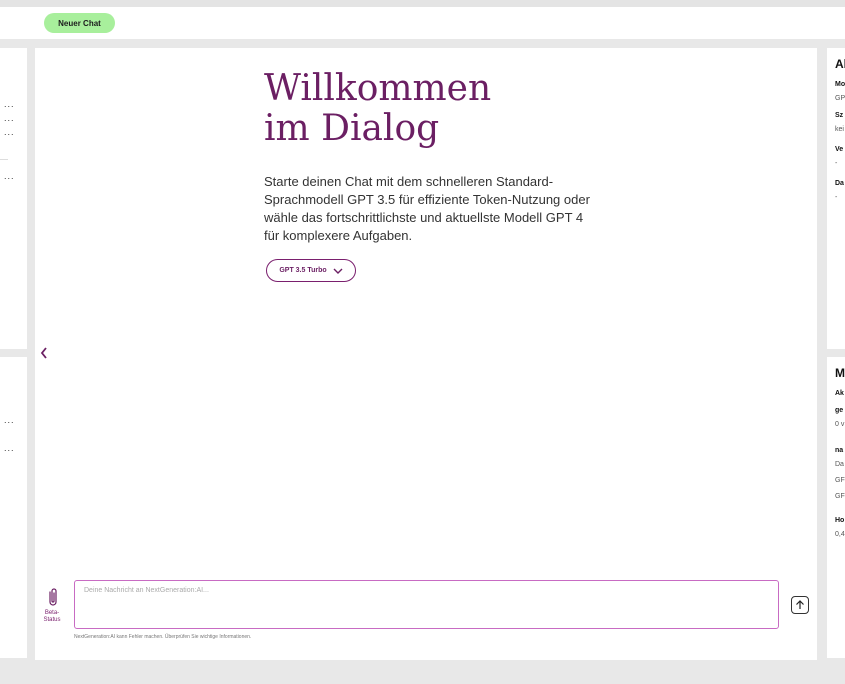 The width and height of the screenshot is (845, 684). What do you see at coordinates (426, 604) in the screenshot?
I see `message-input` at bounding box center [426, 604].